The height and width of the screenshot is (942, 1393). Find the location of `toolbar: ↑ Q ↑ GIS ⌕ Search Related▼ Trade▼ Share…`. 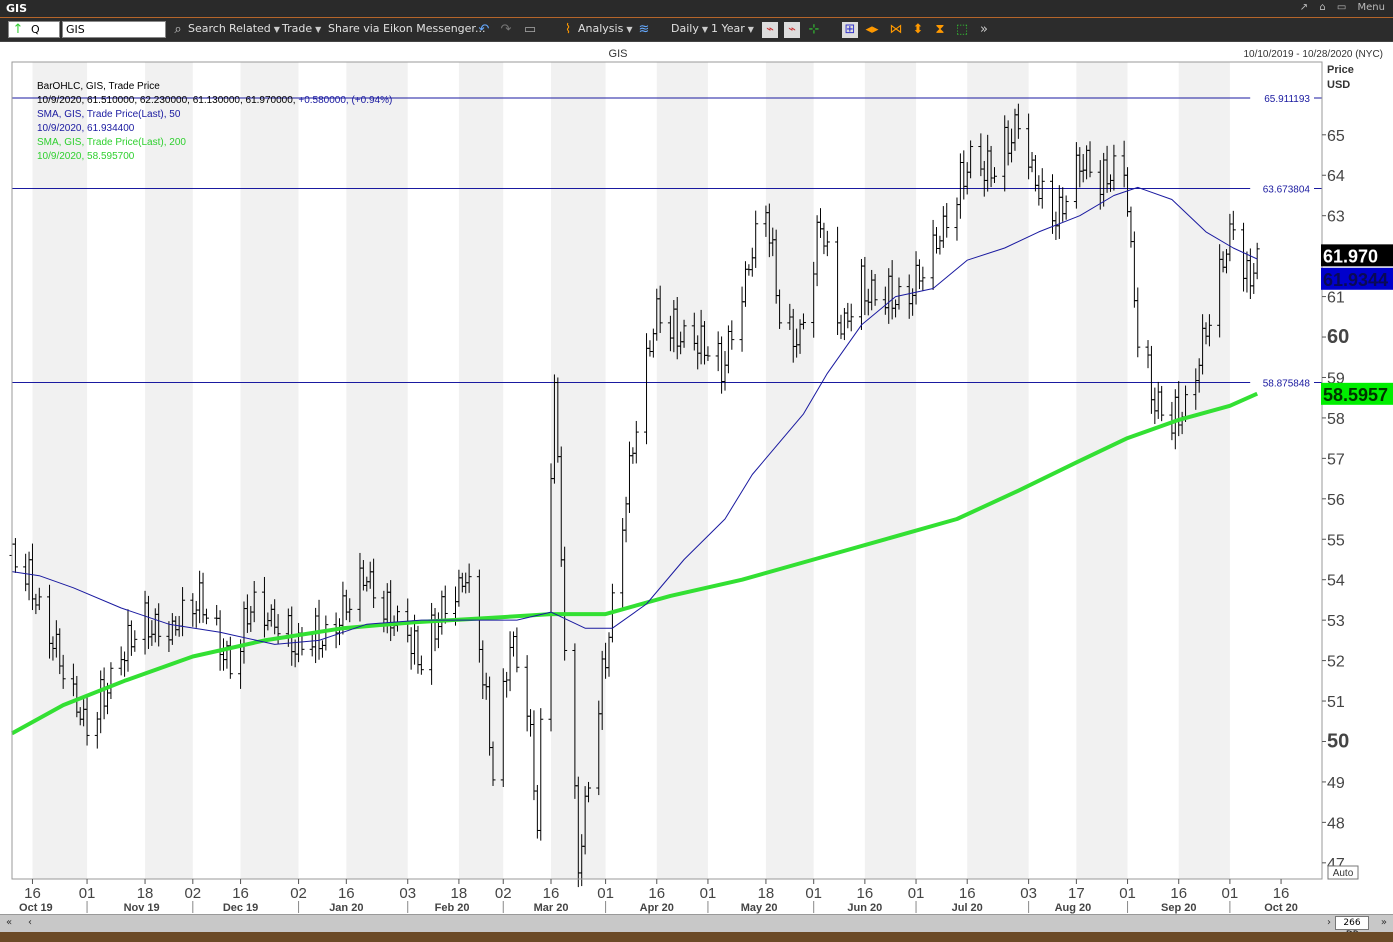

toolbar: ↑ Q ↑ GIS ⌕ Search Related▼ Trade▼ Share… is located at coordinates (696, 30).